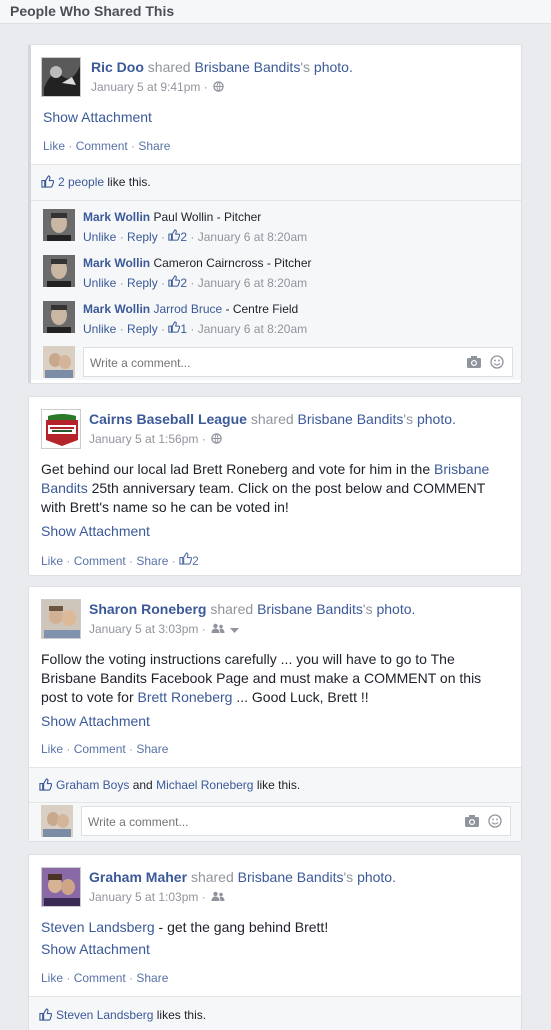 The height and width of the screenshot is (1030, 551). What do you see at coordinates (189, 560) in the screenshot?
I see `post-likes-link: 2` at bounding box center [189, 560].